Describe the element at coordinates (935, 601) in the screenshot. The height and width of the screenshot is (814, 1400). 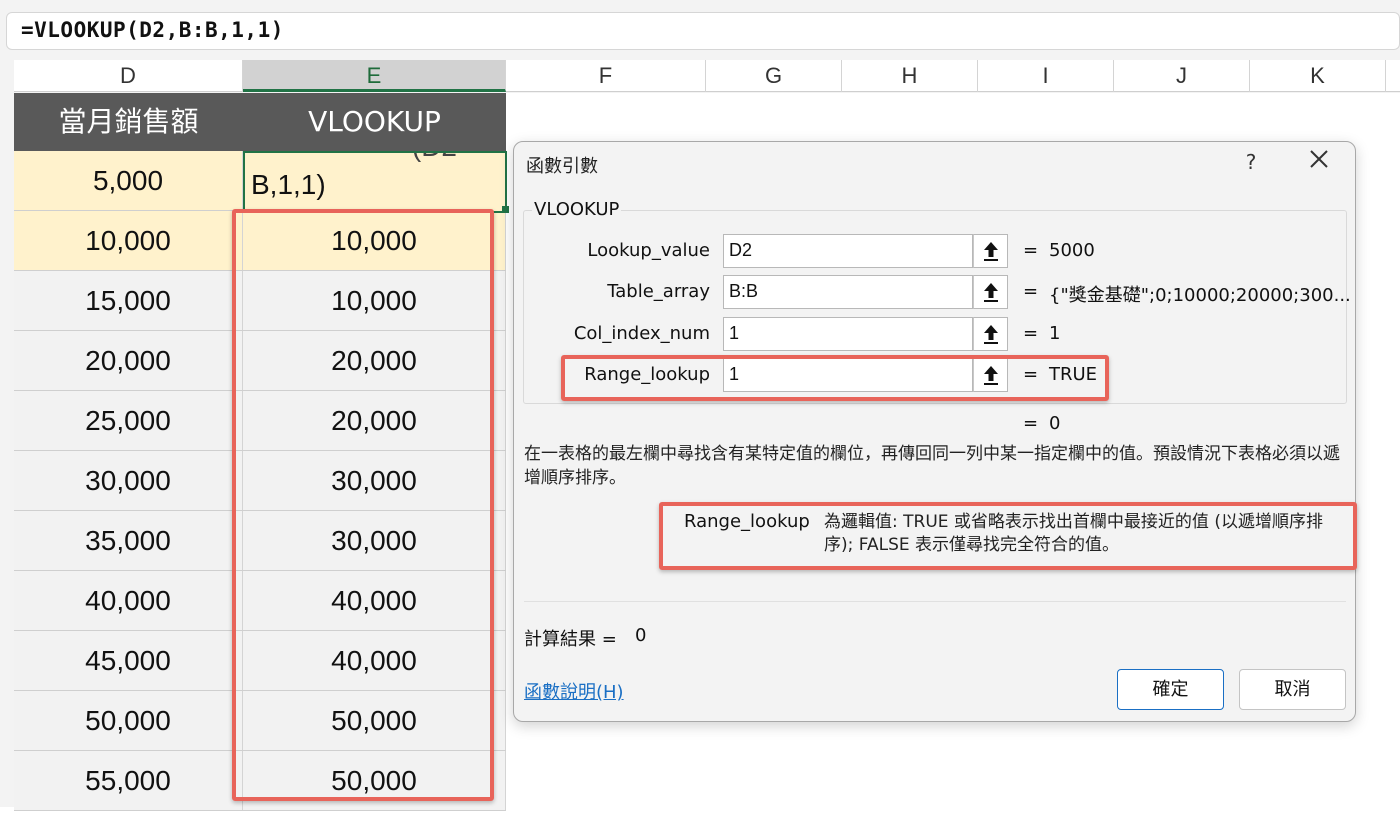
I see `divider` at that location.